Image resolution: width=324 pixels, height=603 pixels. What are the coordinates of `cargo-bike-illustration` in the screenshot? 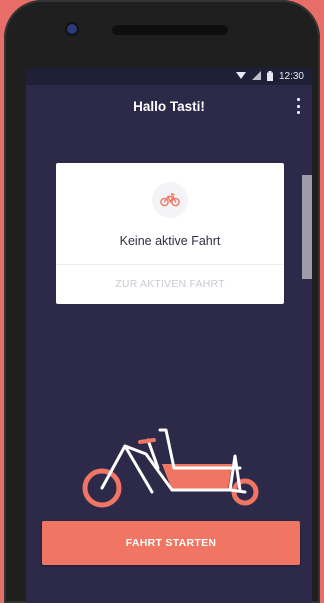 It's located at (170, 468).